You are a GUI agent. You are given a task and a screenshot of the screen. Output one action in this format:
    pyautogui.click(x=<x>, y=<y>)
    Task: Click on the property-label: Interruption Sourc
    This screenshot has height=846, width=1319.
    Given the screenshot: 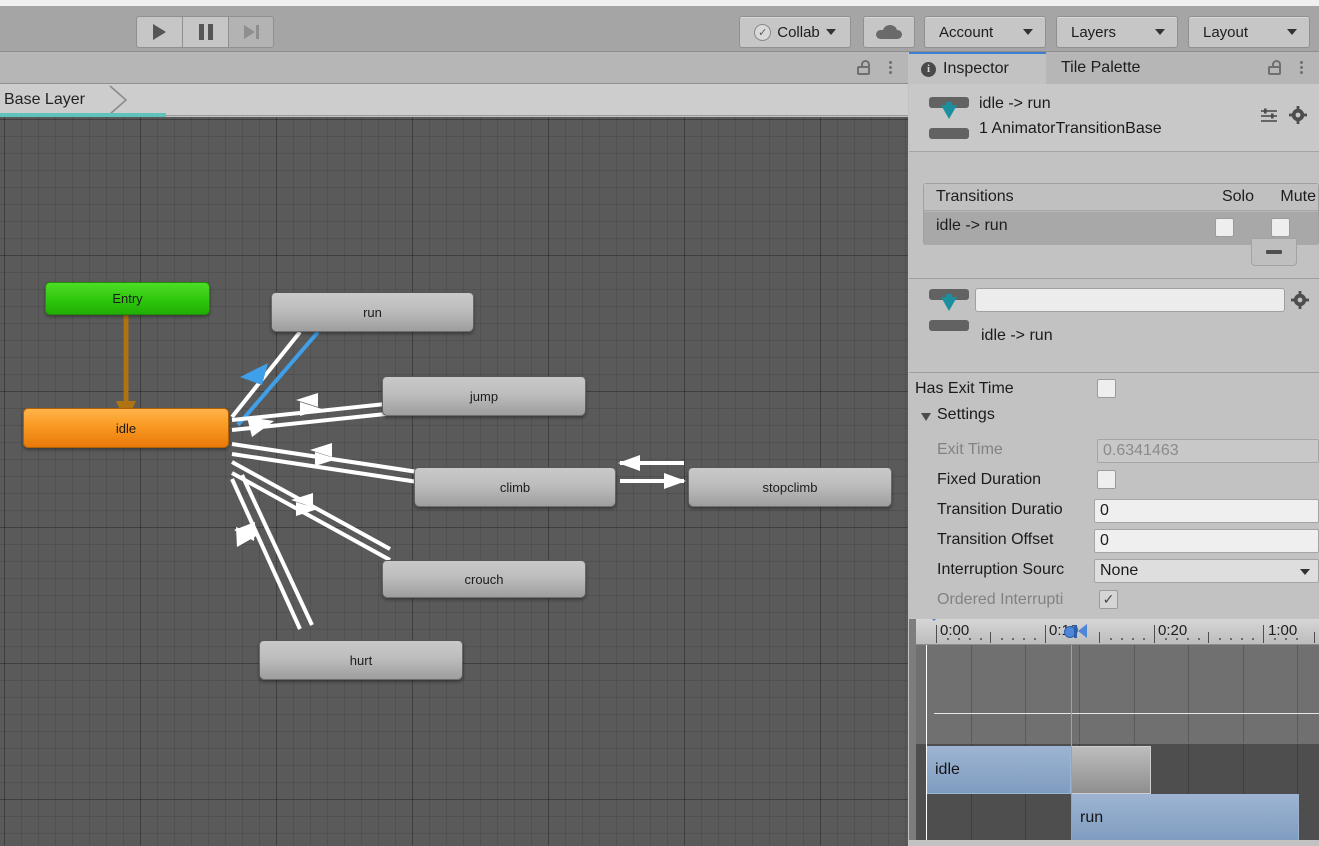 What is the action you would take?
    pyautogui.click(x=1001, y=569)
    